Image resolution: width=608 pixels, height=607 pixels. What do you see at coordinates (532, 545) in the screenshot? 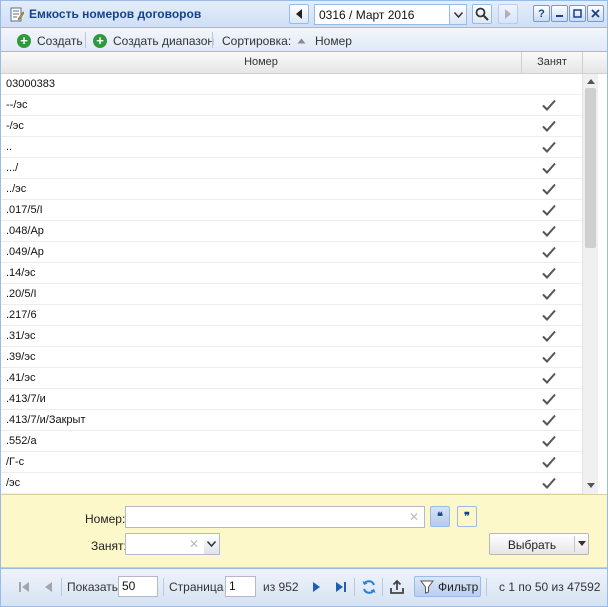
I see `choose-label: Выбрать` at bounding box center [532, 545].